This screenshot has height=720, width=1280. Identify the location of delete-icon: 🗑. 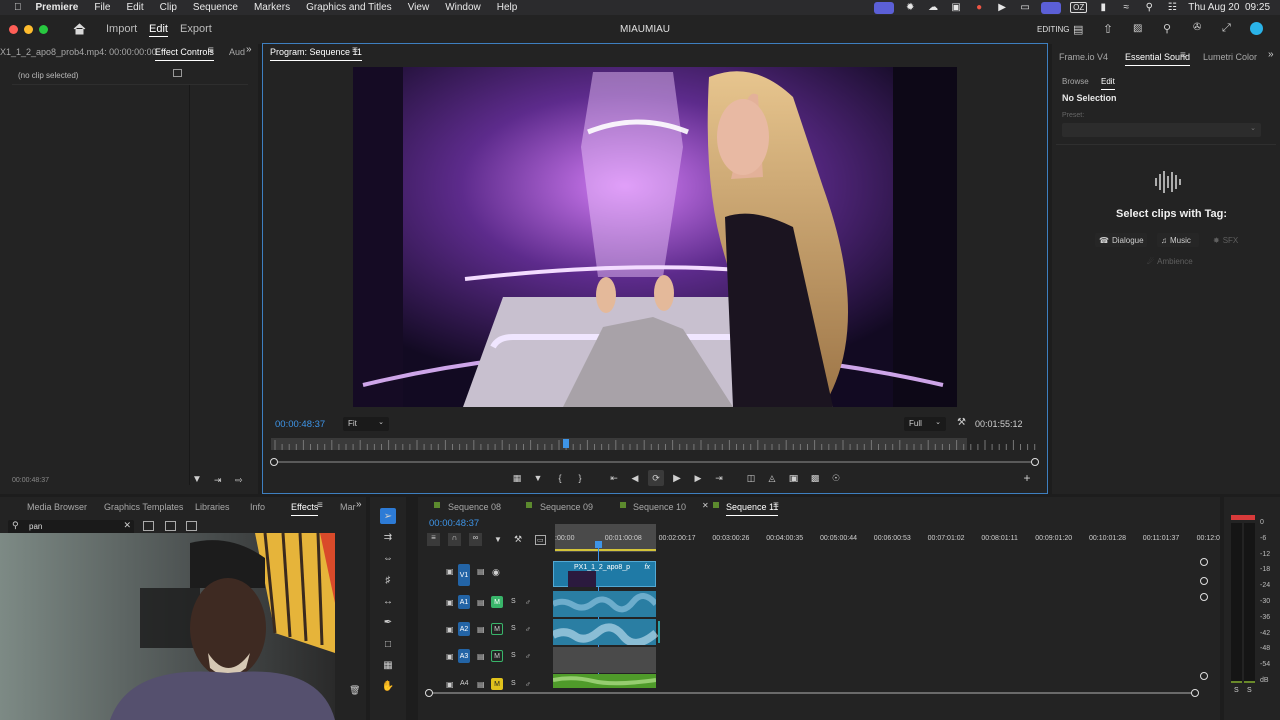
(354, 690).